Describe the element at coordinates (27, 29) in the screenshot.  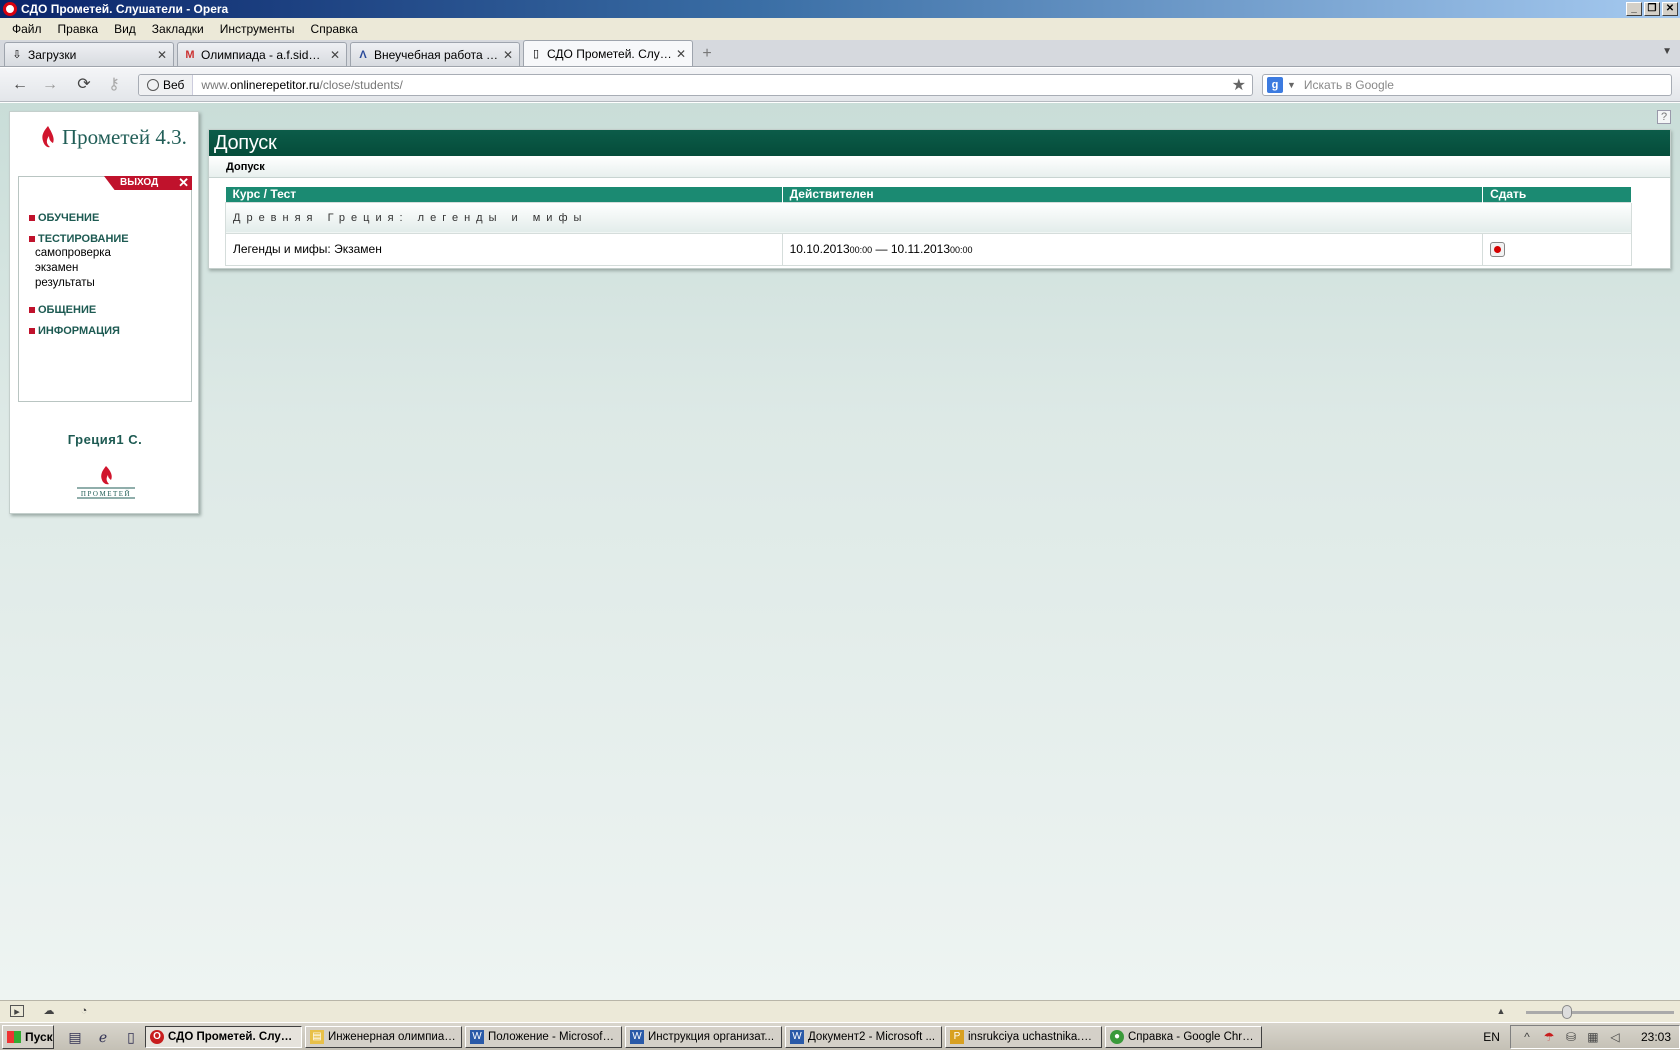
I see `menu-file: Файл` at that location.